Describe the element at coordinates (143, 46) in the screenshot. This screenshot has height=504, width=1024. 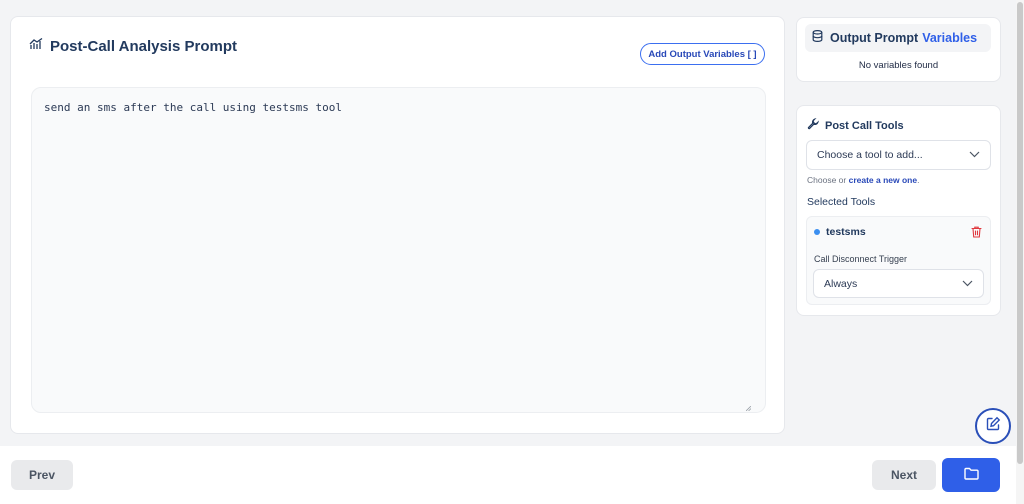
I see `page-title: Post-Call Analysis Prompt` at that location.